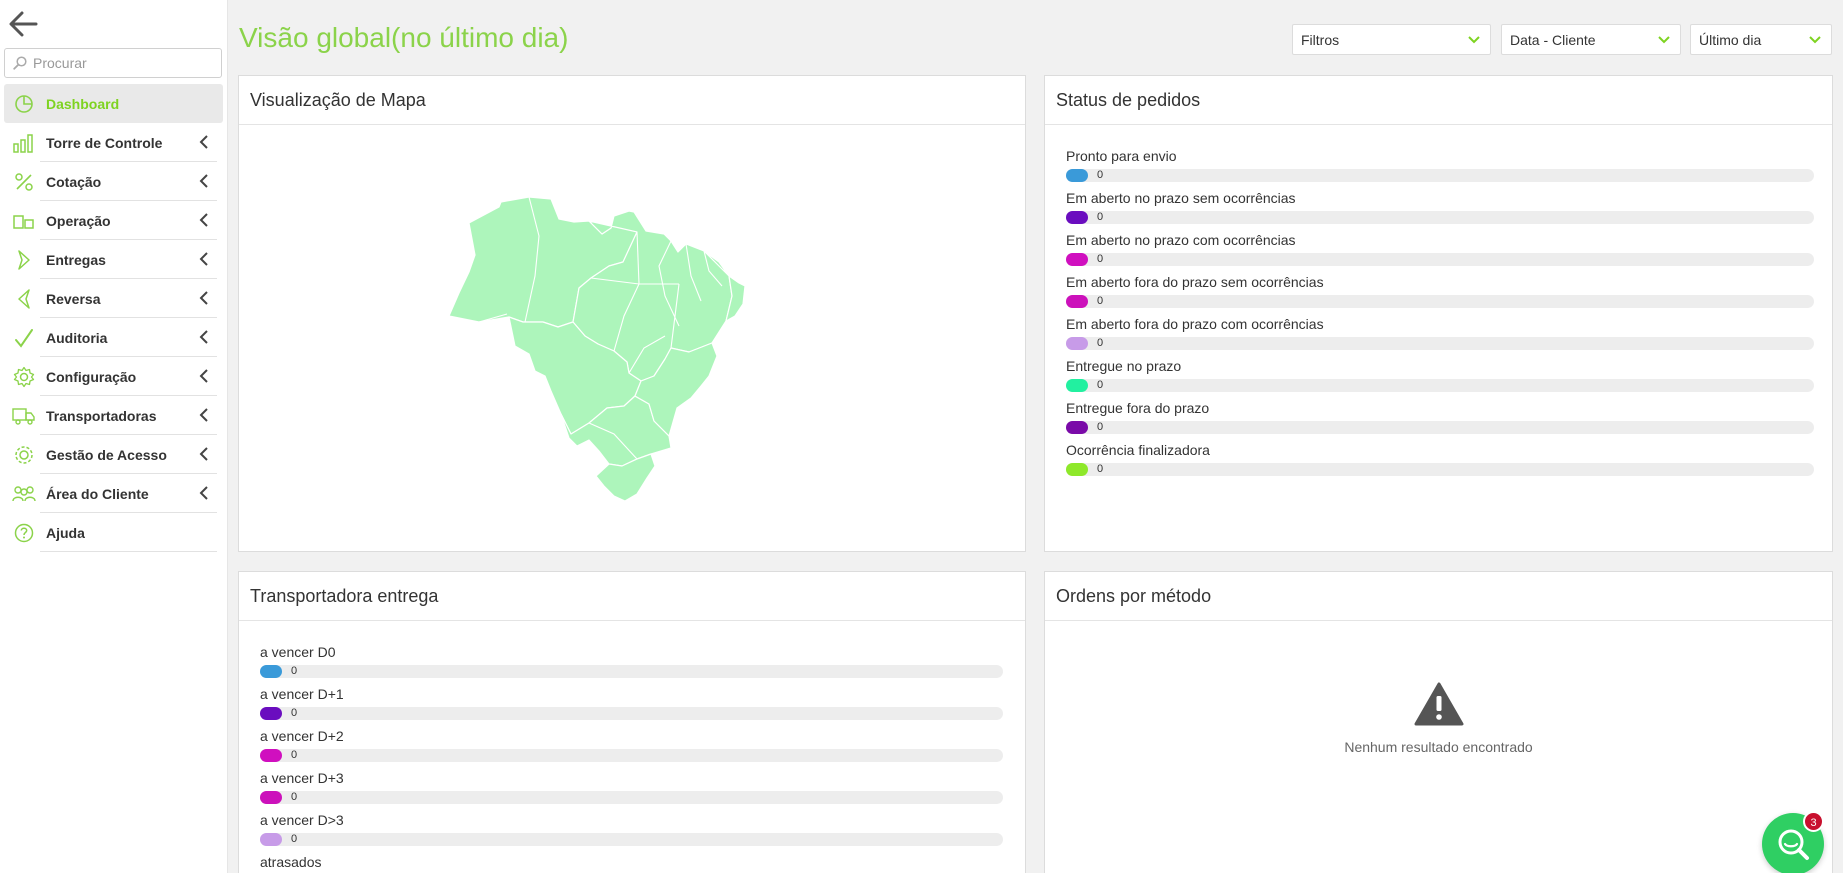 The width and height of the screenshot is (1843, 873). What do you see at coordinates (1440, 168) in the screenshot?
I see `status-row: Pronto para envio 0` at bounding box center [1440, 168].